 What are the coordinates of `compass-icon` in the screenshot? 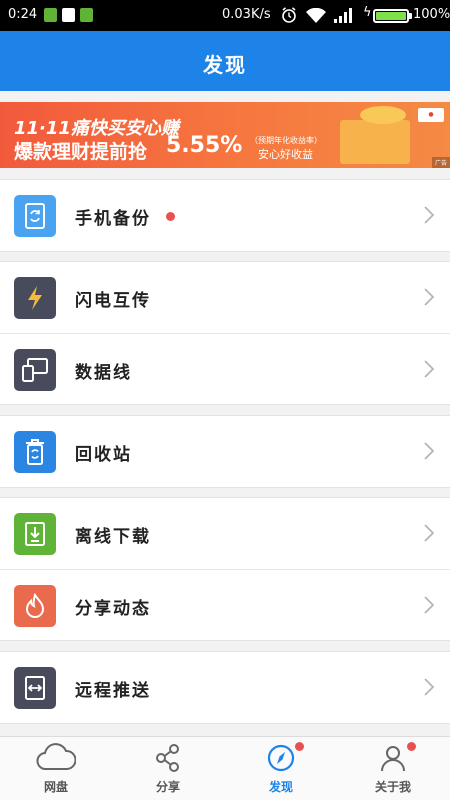 It's located at (281, 758).